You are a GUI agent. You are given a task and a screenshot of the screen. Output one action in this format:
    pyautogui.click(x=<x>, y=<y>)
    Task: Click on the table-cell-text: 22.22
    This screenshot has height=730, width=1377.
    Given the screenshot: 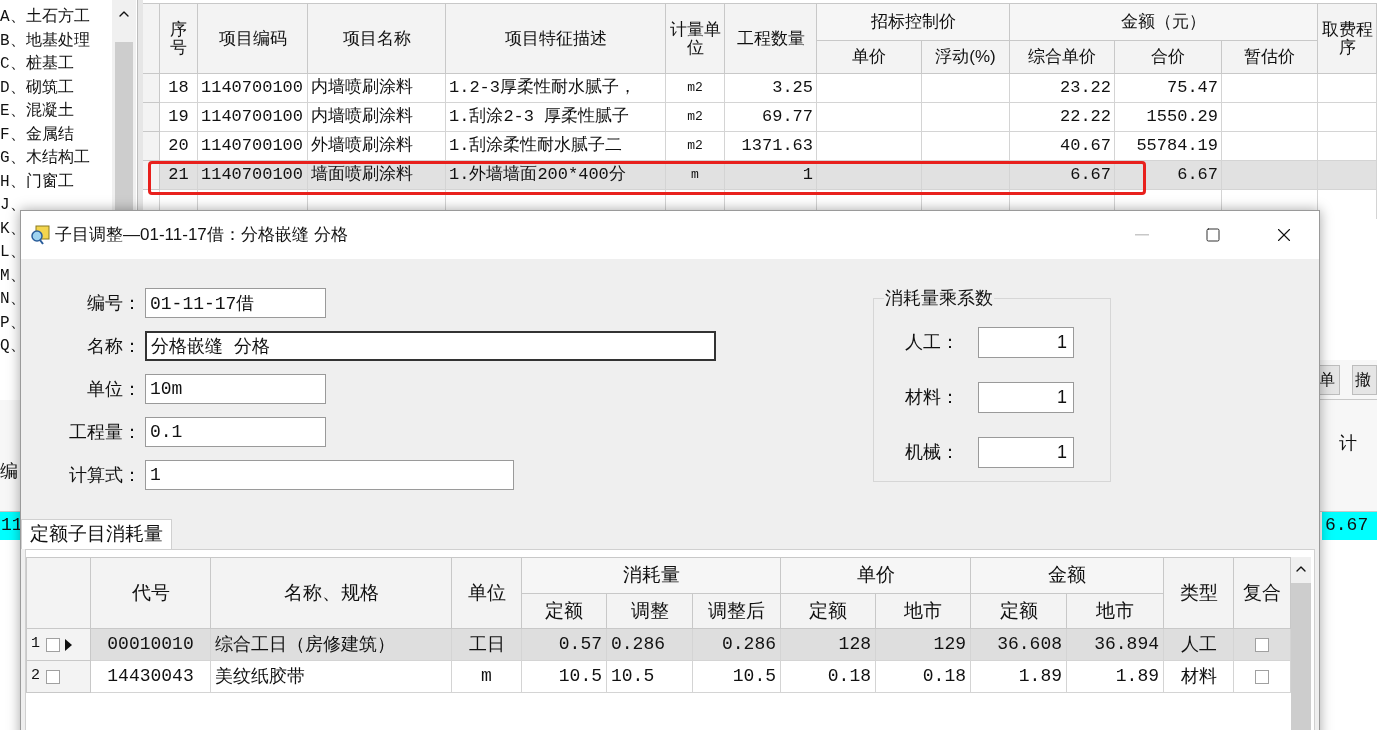 What is the action you would take?
    pyautogui.click(x=1085, y=117)
    